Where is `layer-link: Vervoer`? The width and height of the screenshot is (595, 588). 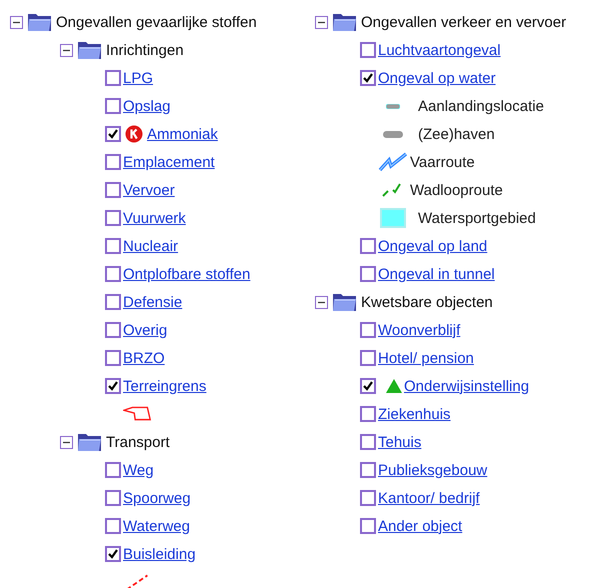
layer-link: Vervoer is located at coordinates (149, 190).